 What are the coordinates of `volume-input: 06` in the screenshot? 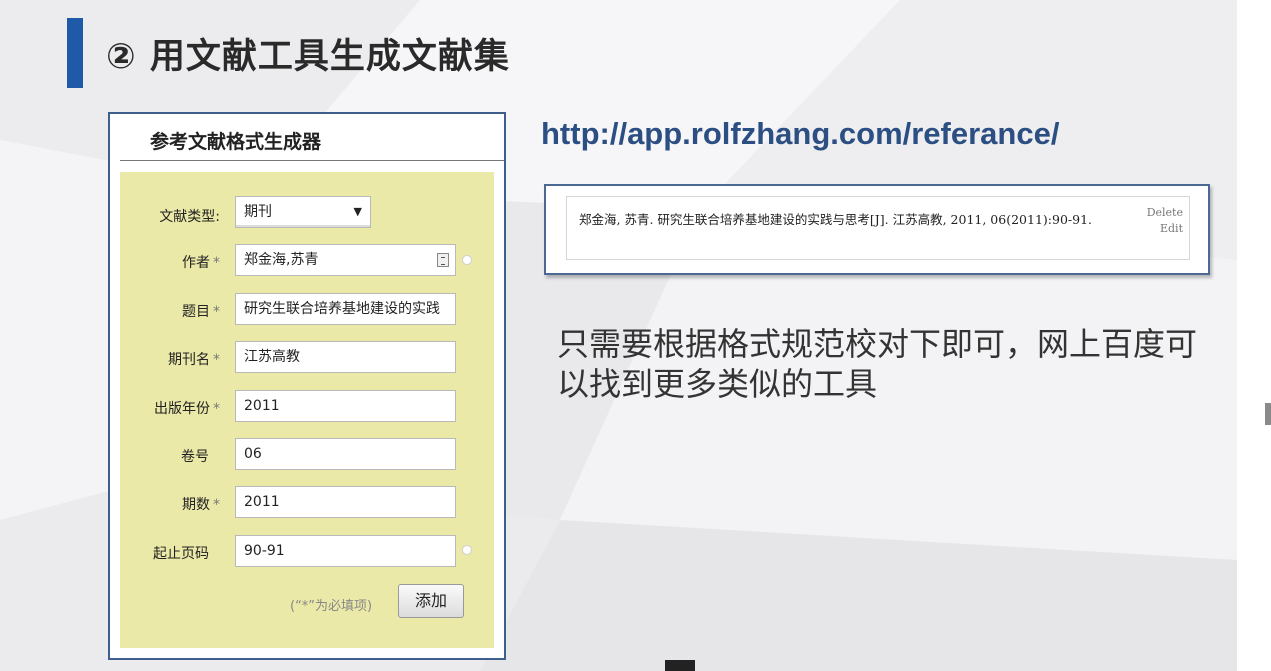 It's located at (345, 454).